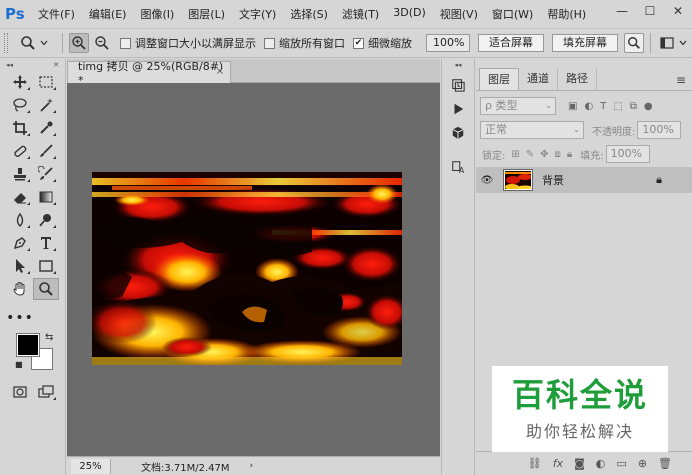 The image size is (692, 475). I want to click on chevron-down-icon, so click(683, 43).